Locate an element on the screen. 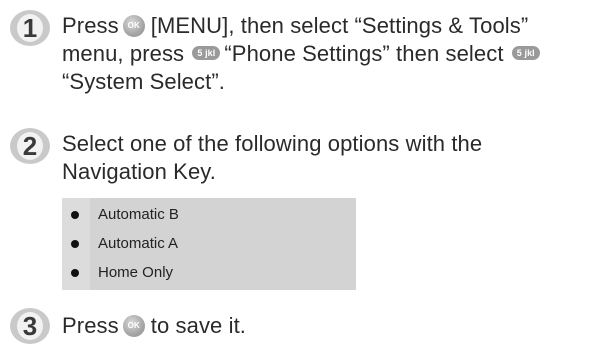  step-1-line1-pre: Press is located at coordinates (90, 25).